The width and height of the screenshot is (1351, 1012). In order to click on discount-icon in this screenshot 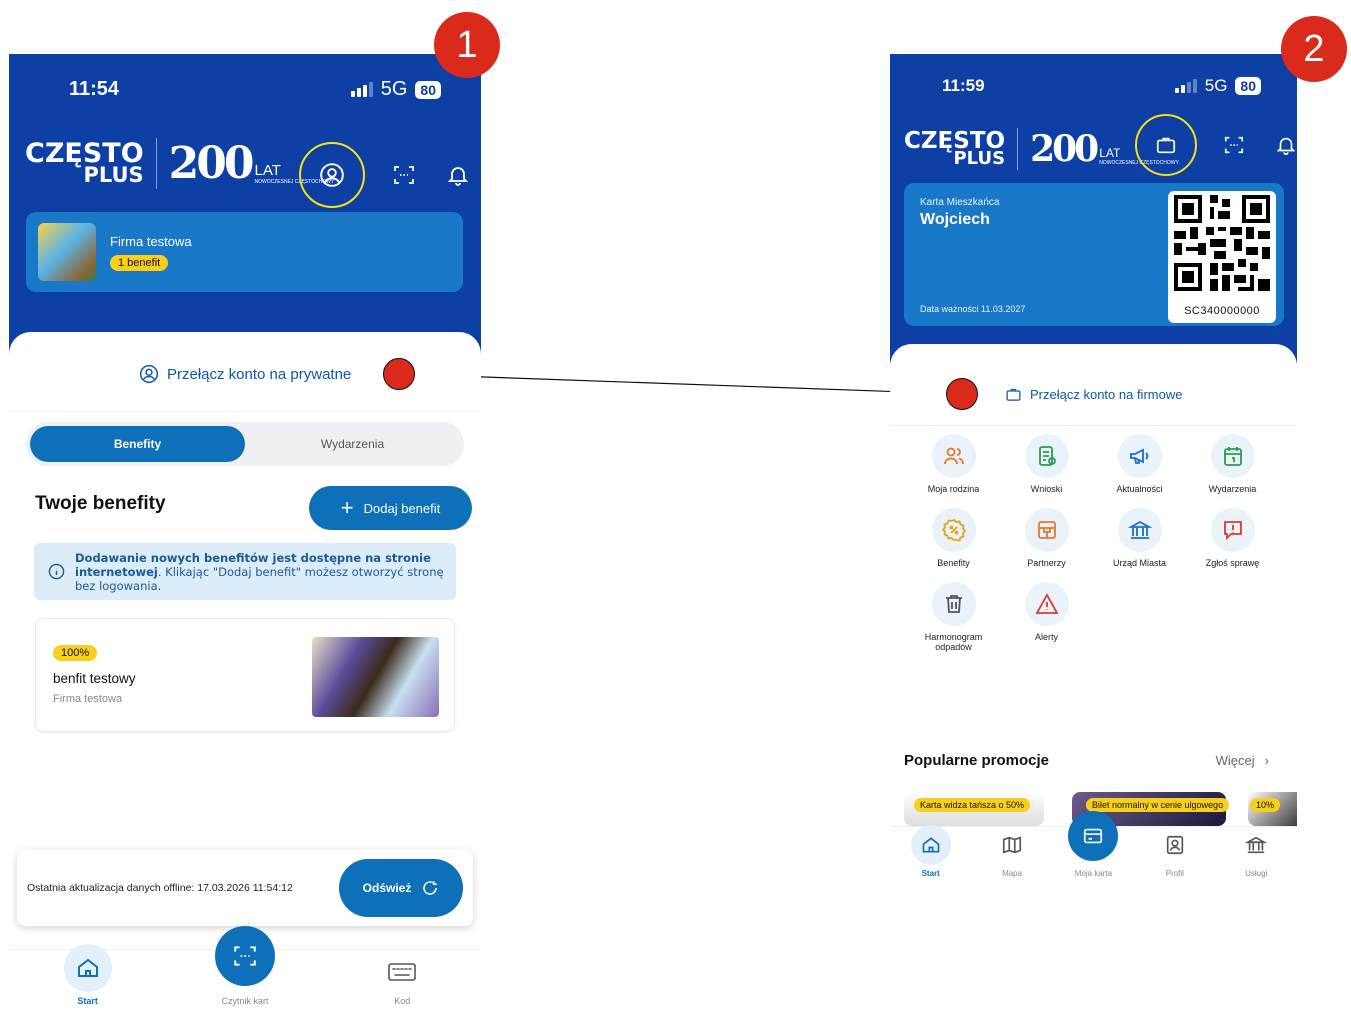, I will do `click(953, 530)`.